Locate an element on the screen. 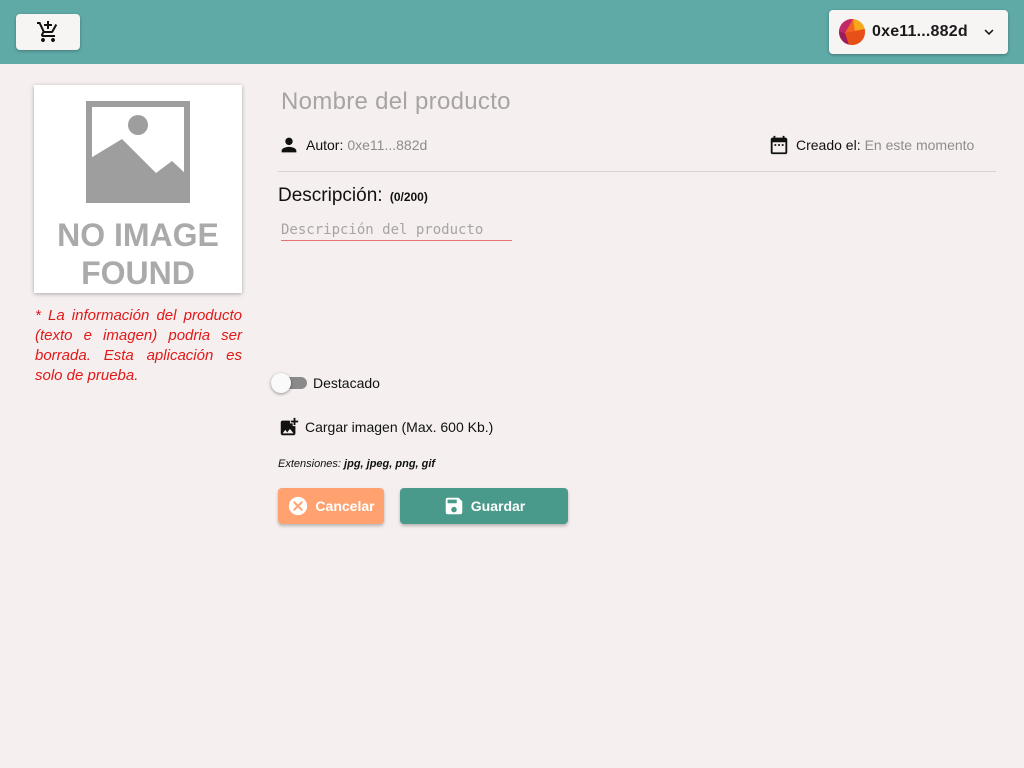 Image resolution: width=1024 pixels, height=768 pixels. add-to-cart-button is located at coordinates (48, 32).